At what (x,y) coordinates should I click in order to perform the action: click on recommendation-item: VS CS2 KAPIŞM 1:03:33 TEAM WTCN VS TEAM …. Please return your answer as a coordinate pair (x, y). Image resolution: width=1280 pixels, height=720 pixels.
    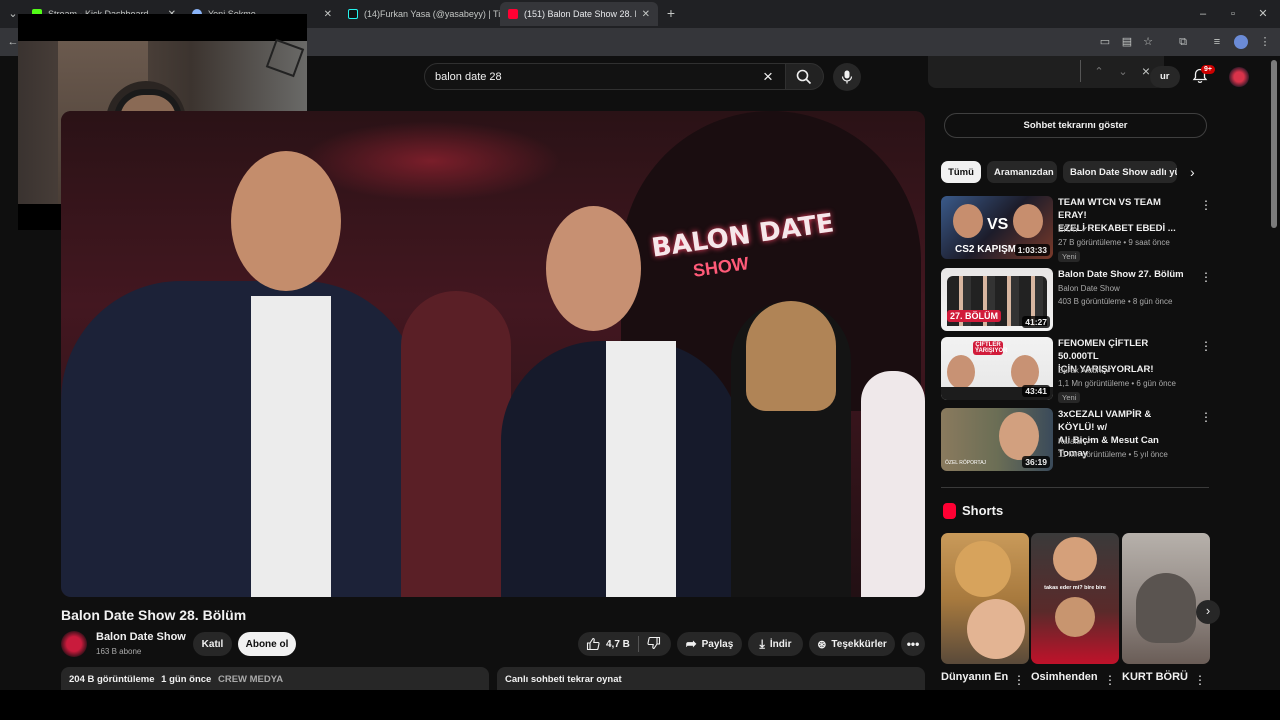
    Looking at the image, I should click on (1076, 229).